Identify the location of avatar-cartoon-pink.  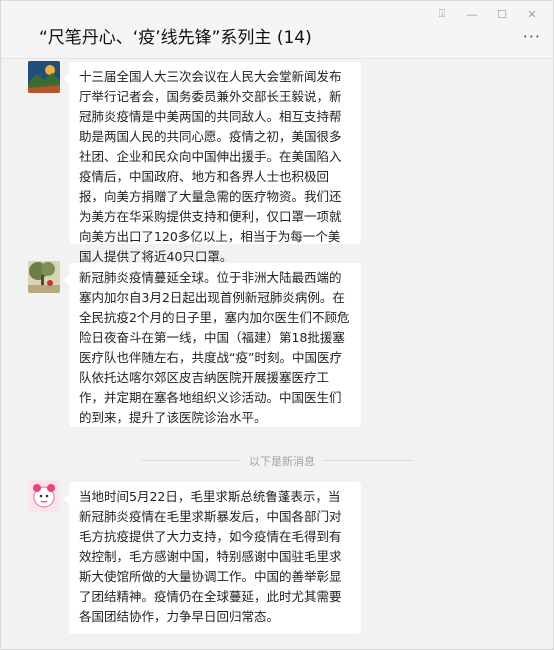
(44, 496).